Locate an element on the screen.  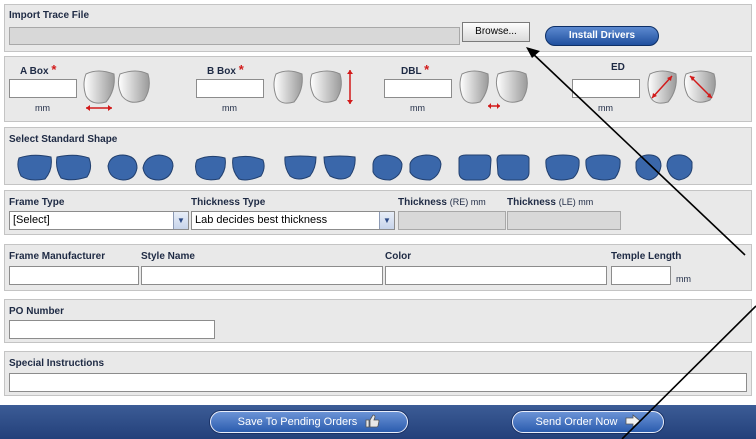
manufacturer-input is located at coordinates (74, 275).